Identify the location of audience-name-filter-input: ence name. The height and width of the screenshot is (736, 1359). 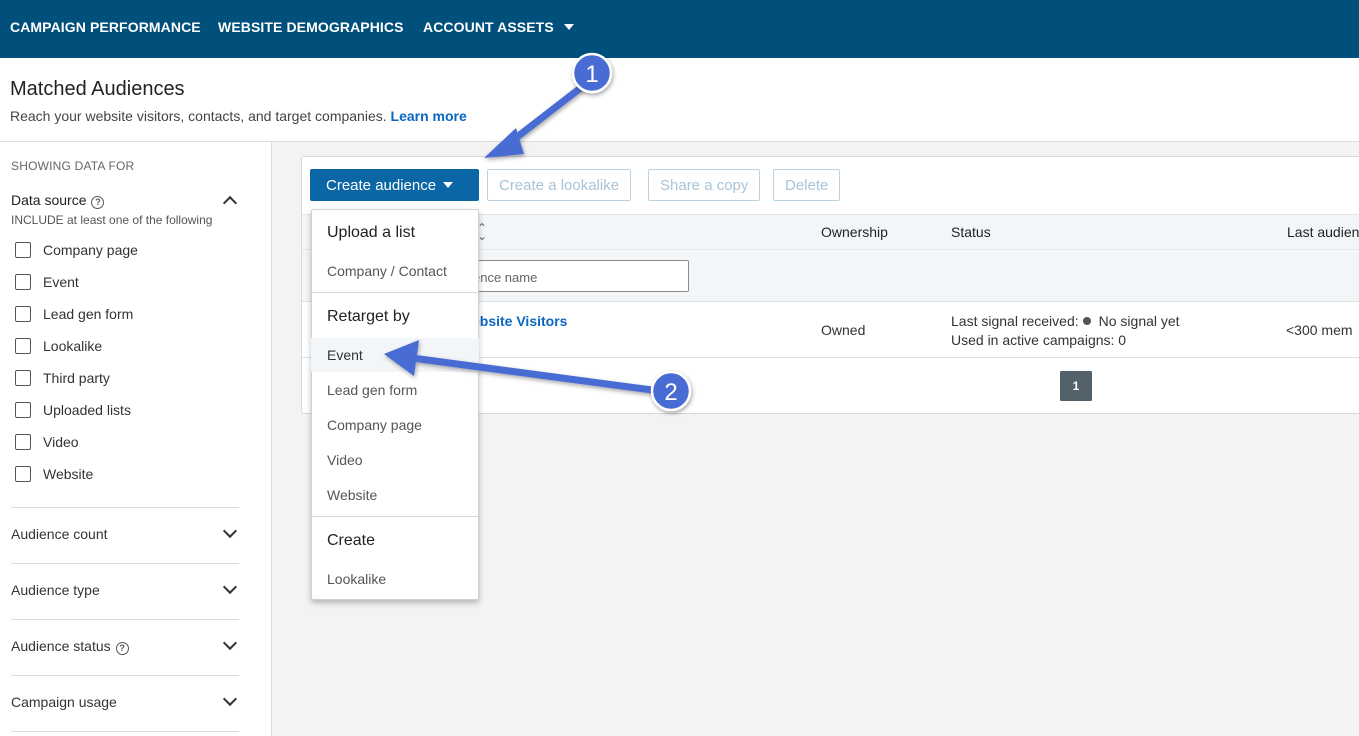
(574, 276).